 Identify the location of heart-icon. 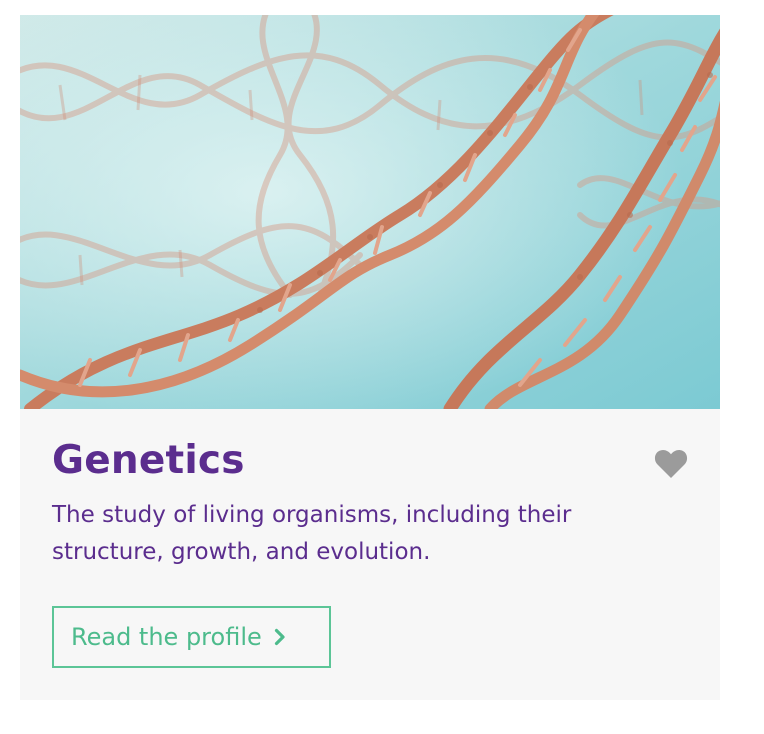
(671, 464).